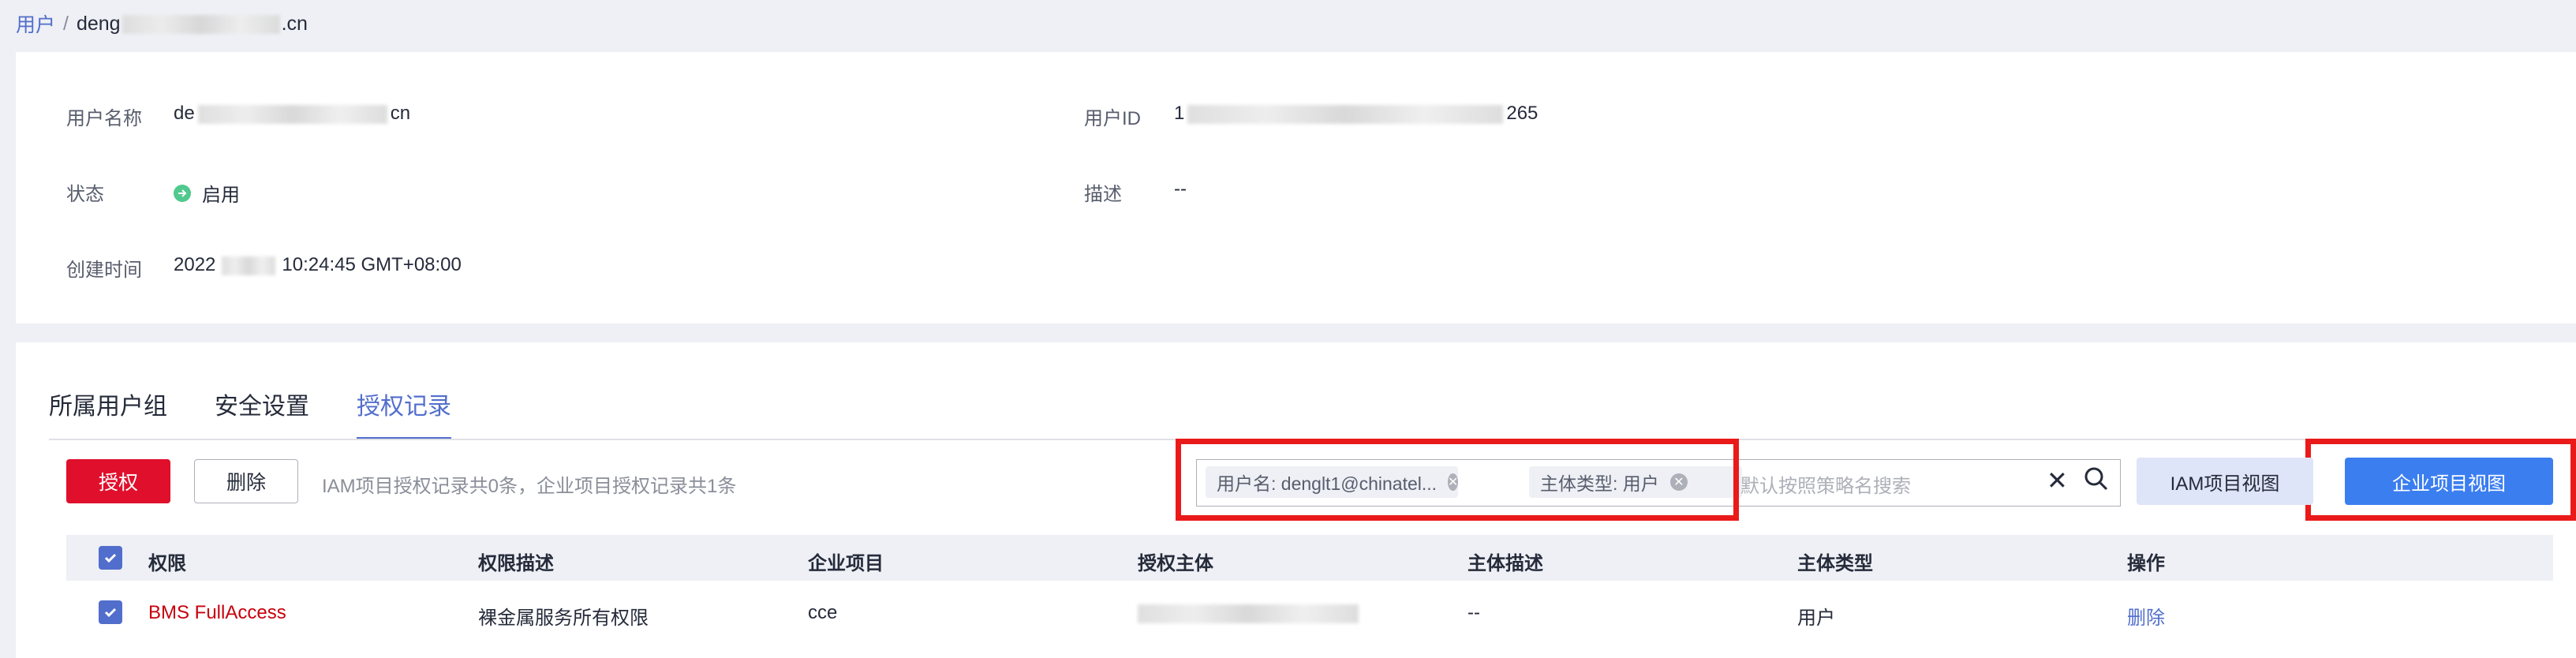  I want to click on clear-search-icon: ✕, so click(2057, 480).